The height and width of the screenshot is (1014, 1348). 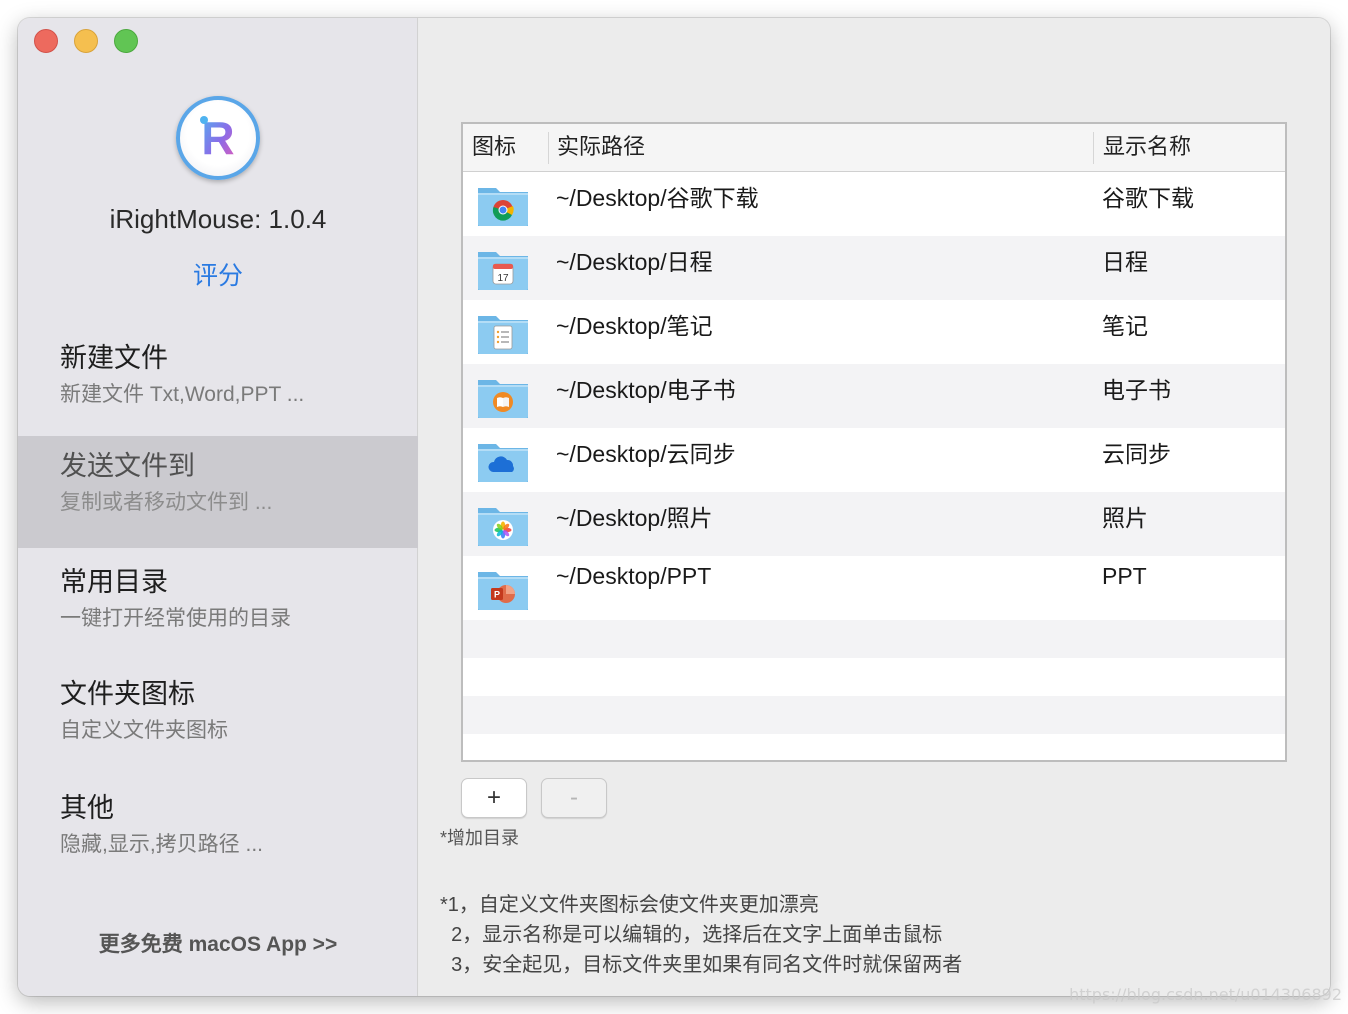 I want to click on row-path: ~/Desktop/谷歌下载, so click(x=657, y=198).